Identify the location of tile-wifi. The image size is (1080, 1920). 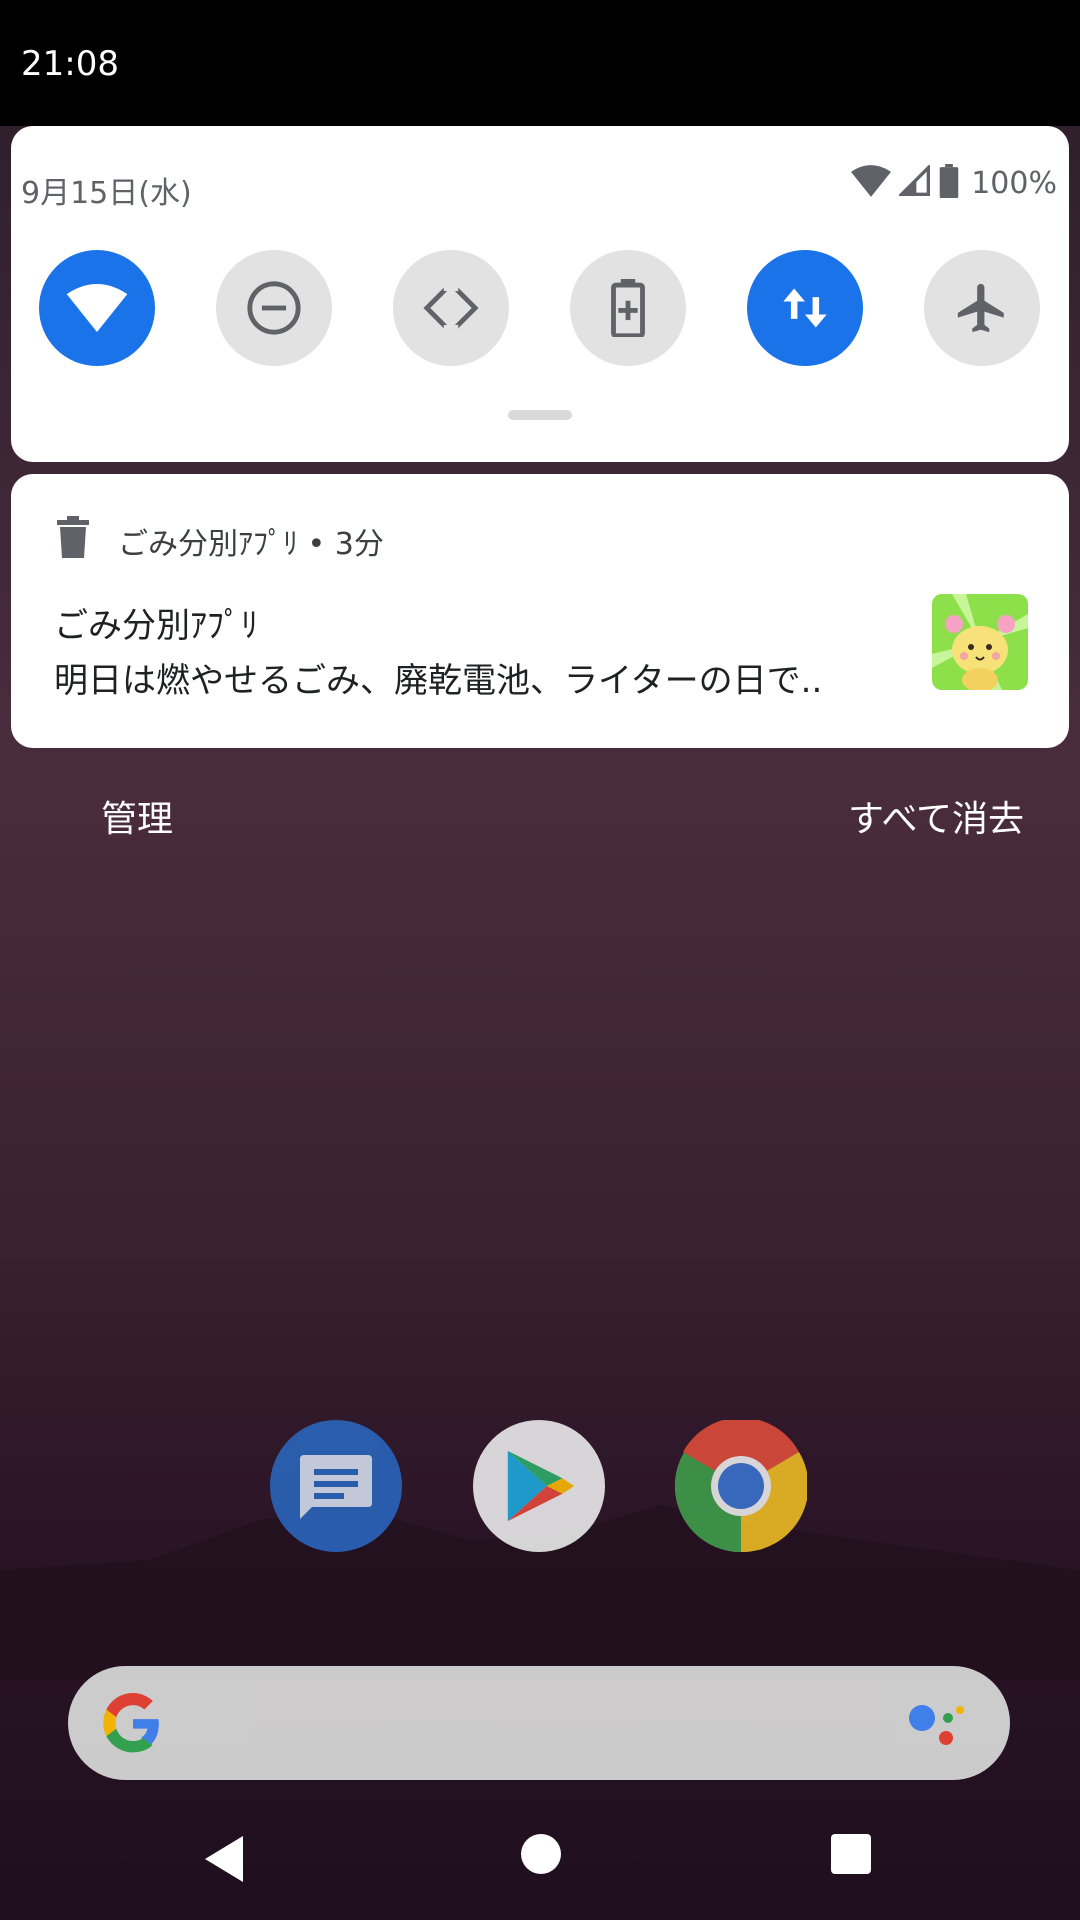
(97, 308).